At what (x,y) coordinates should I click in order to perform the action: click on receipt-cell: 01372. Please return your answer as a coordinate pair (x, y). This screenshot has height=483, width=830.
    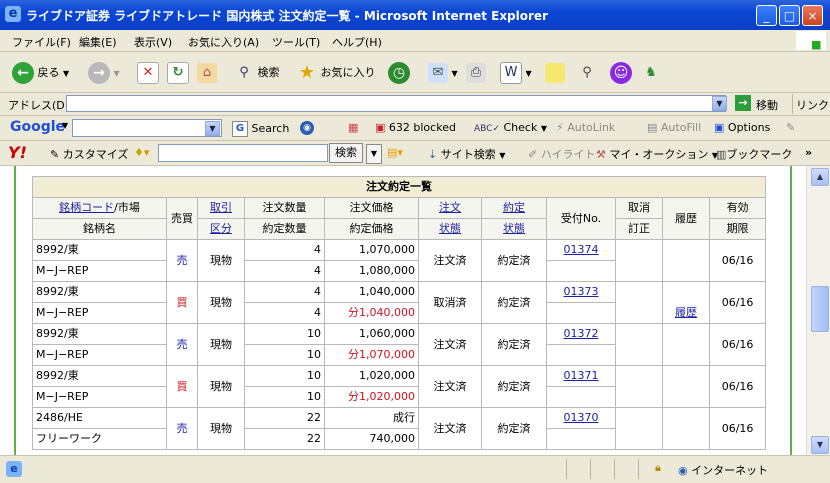
    Looking at the image, I should click on (581, 334).